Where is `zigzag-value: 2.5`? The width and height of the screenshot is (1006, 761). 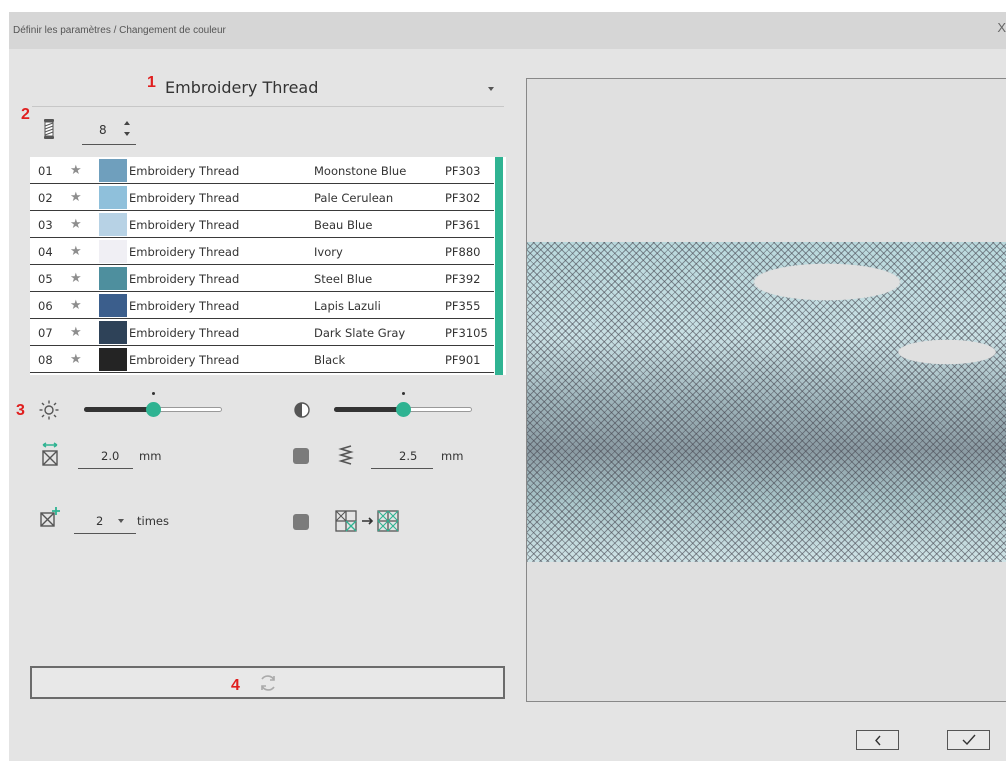 zigzag-value: 2.5 is located at coordinates (408, 456).